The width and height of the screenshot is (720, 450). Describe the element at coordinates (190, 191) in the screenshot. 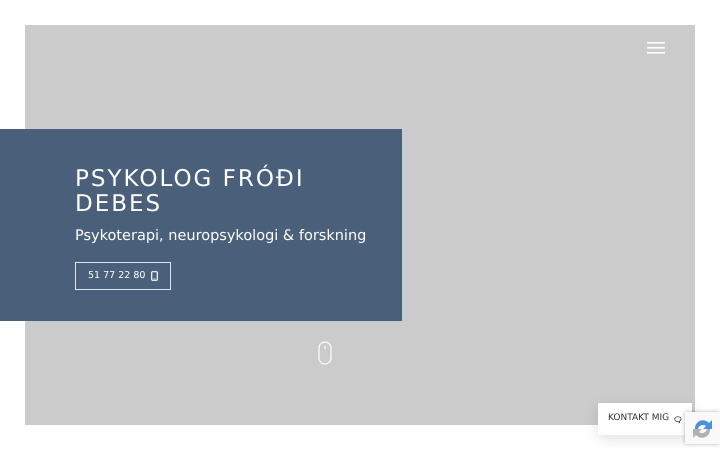

I see `hero-title: PSYKOLOG FRÓÐI DEBES` at that location.